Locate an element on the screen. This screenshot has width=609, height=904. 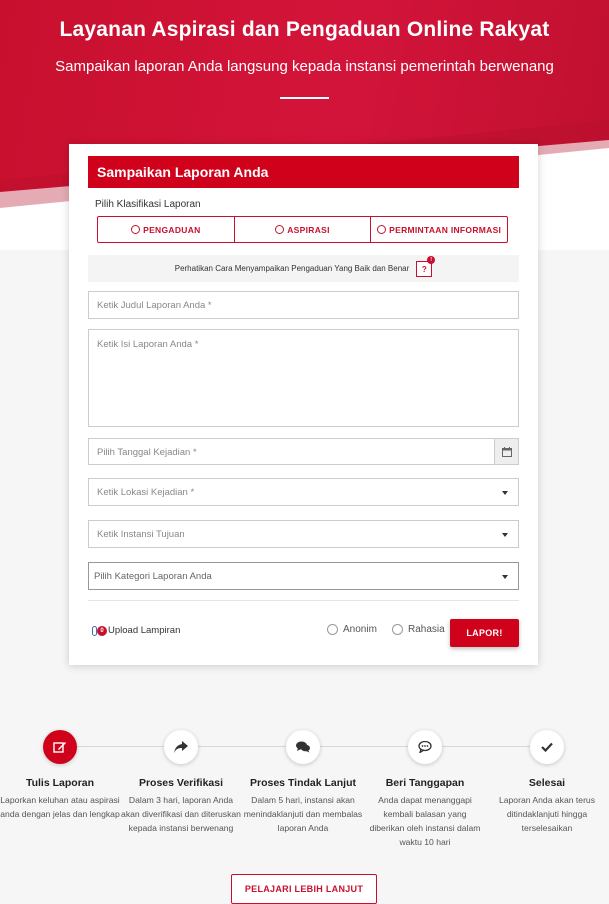
report-title-input: Ketik Judul Laporan Anda * is located at coordinates (303, 305).